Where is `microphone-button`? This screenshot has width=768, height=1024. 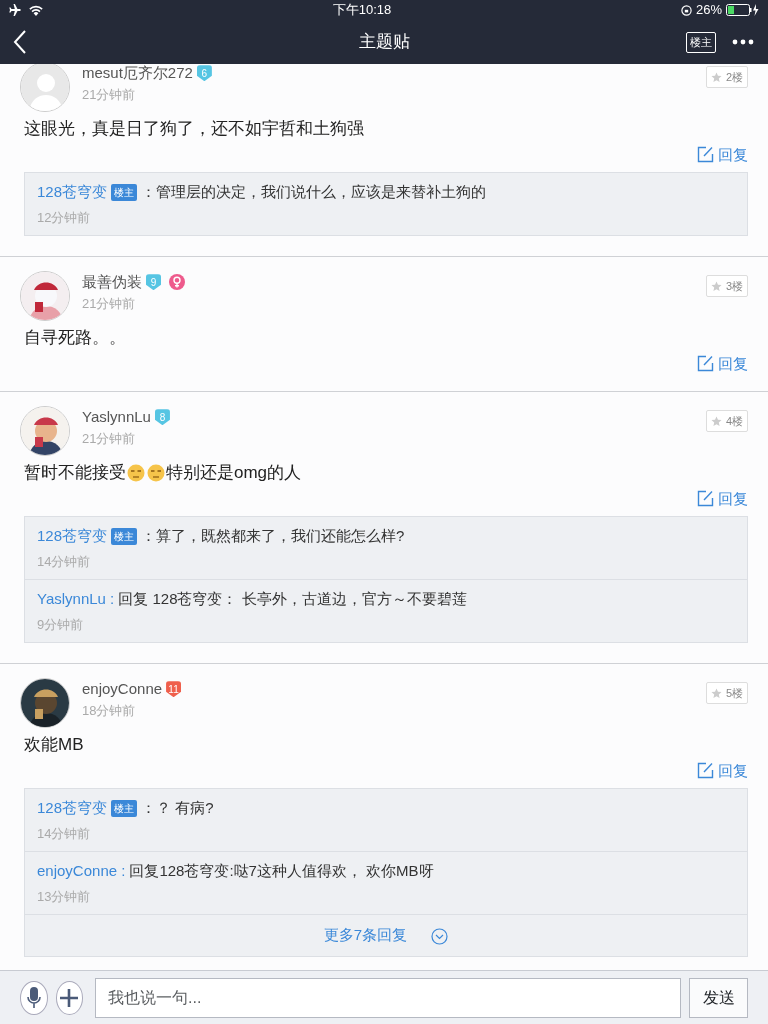 microphone-button is located at coordinates (34, 997).